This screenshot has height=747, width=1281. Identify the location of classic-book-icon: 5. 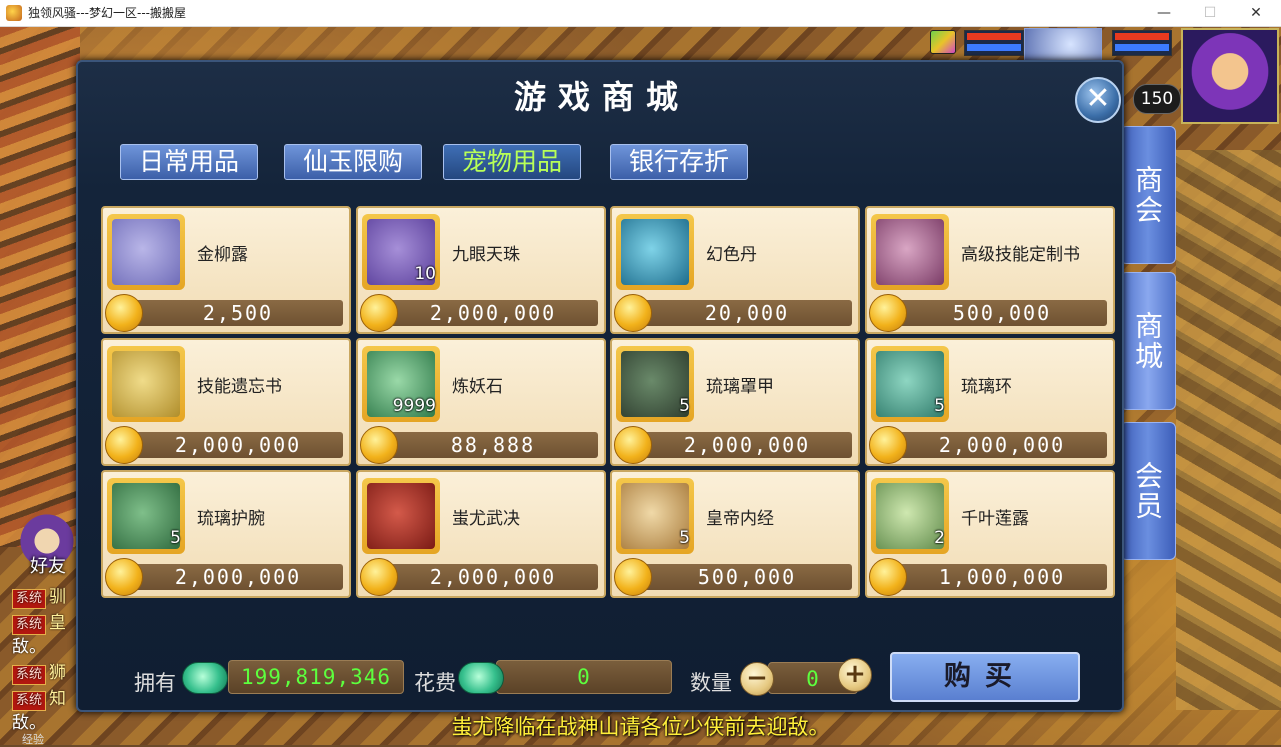
(655, 516).